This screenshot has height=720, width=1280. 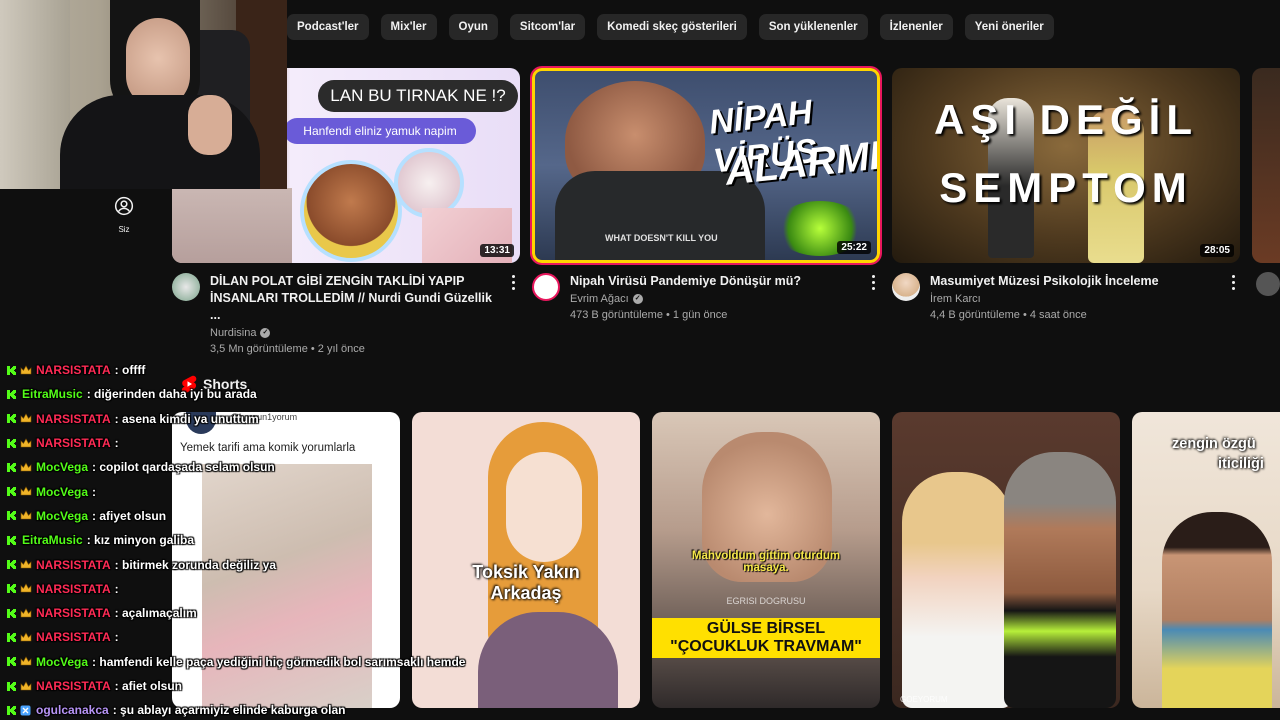 What do you see at coordinates (140, 540) in the screenshot?
I see `chat-message-text: : kız minyon galiba` at bounding box center [140, 540].